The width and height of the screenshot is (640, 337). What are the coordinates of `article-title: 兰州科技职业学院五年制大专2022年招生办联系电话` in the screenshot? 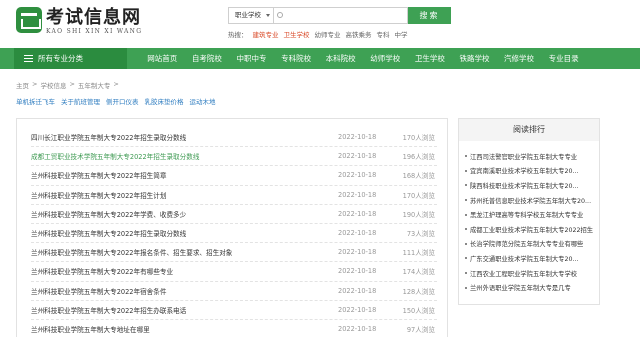 It's located at (181, 310).